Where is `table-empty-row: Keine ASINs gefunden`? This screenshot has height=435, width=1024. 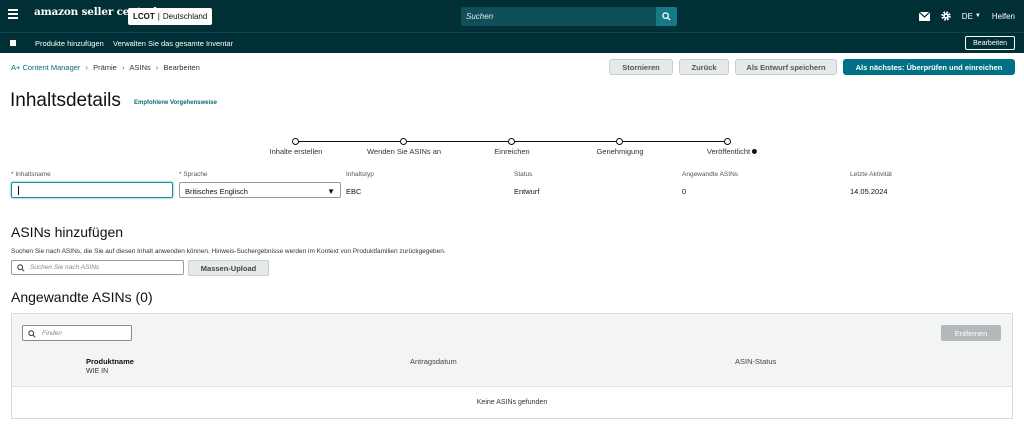 table-empty-row: Keine ASINs gefunden is located at coordinates (512, 402).